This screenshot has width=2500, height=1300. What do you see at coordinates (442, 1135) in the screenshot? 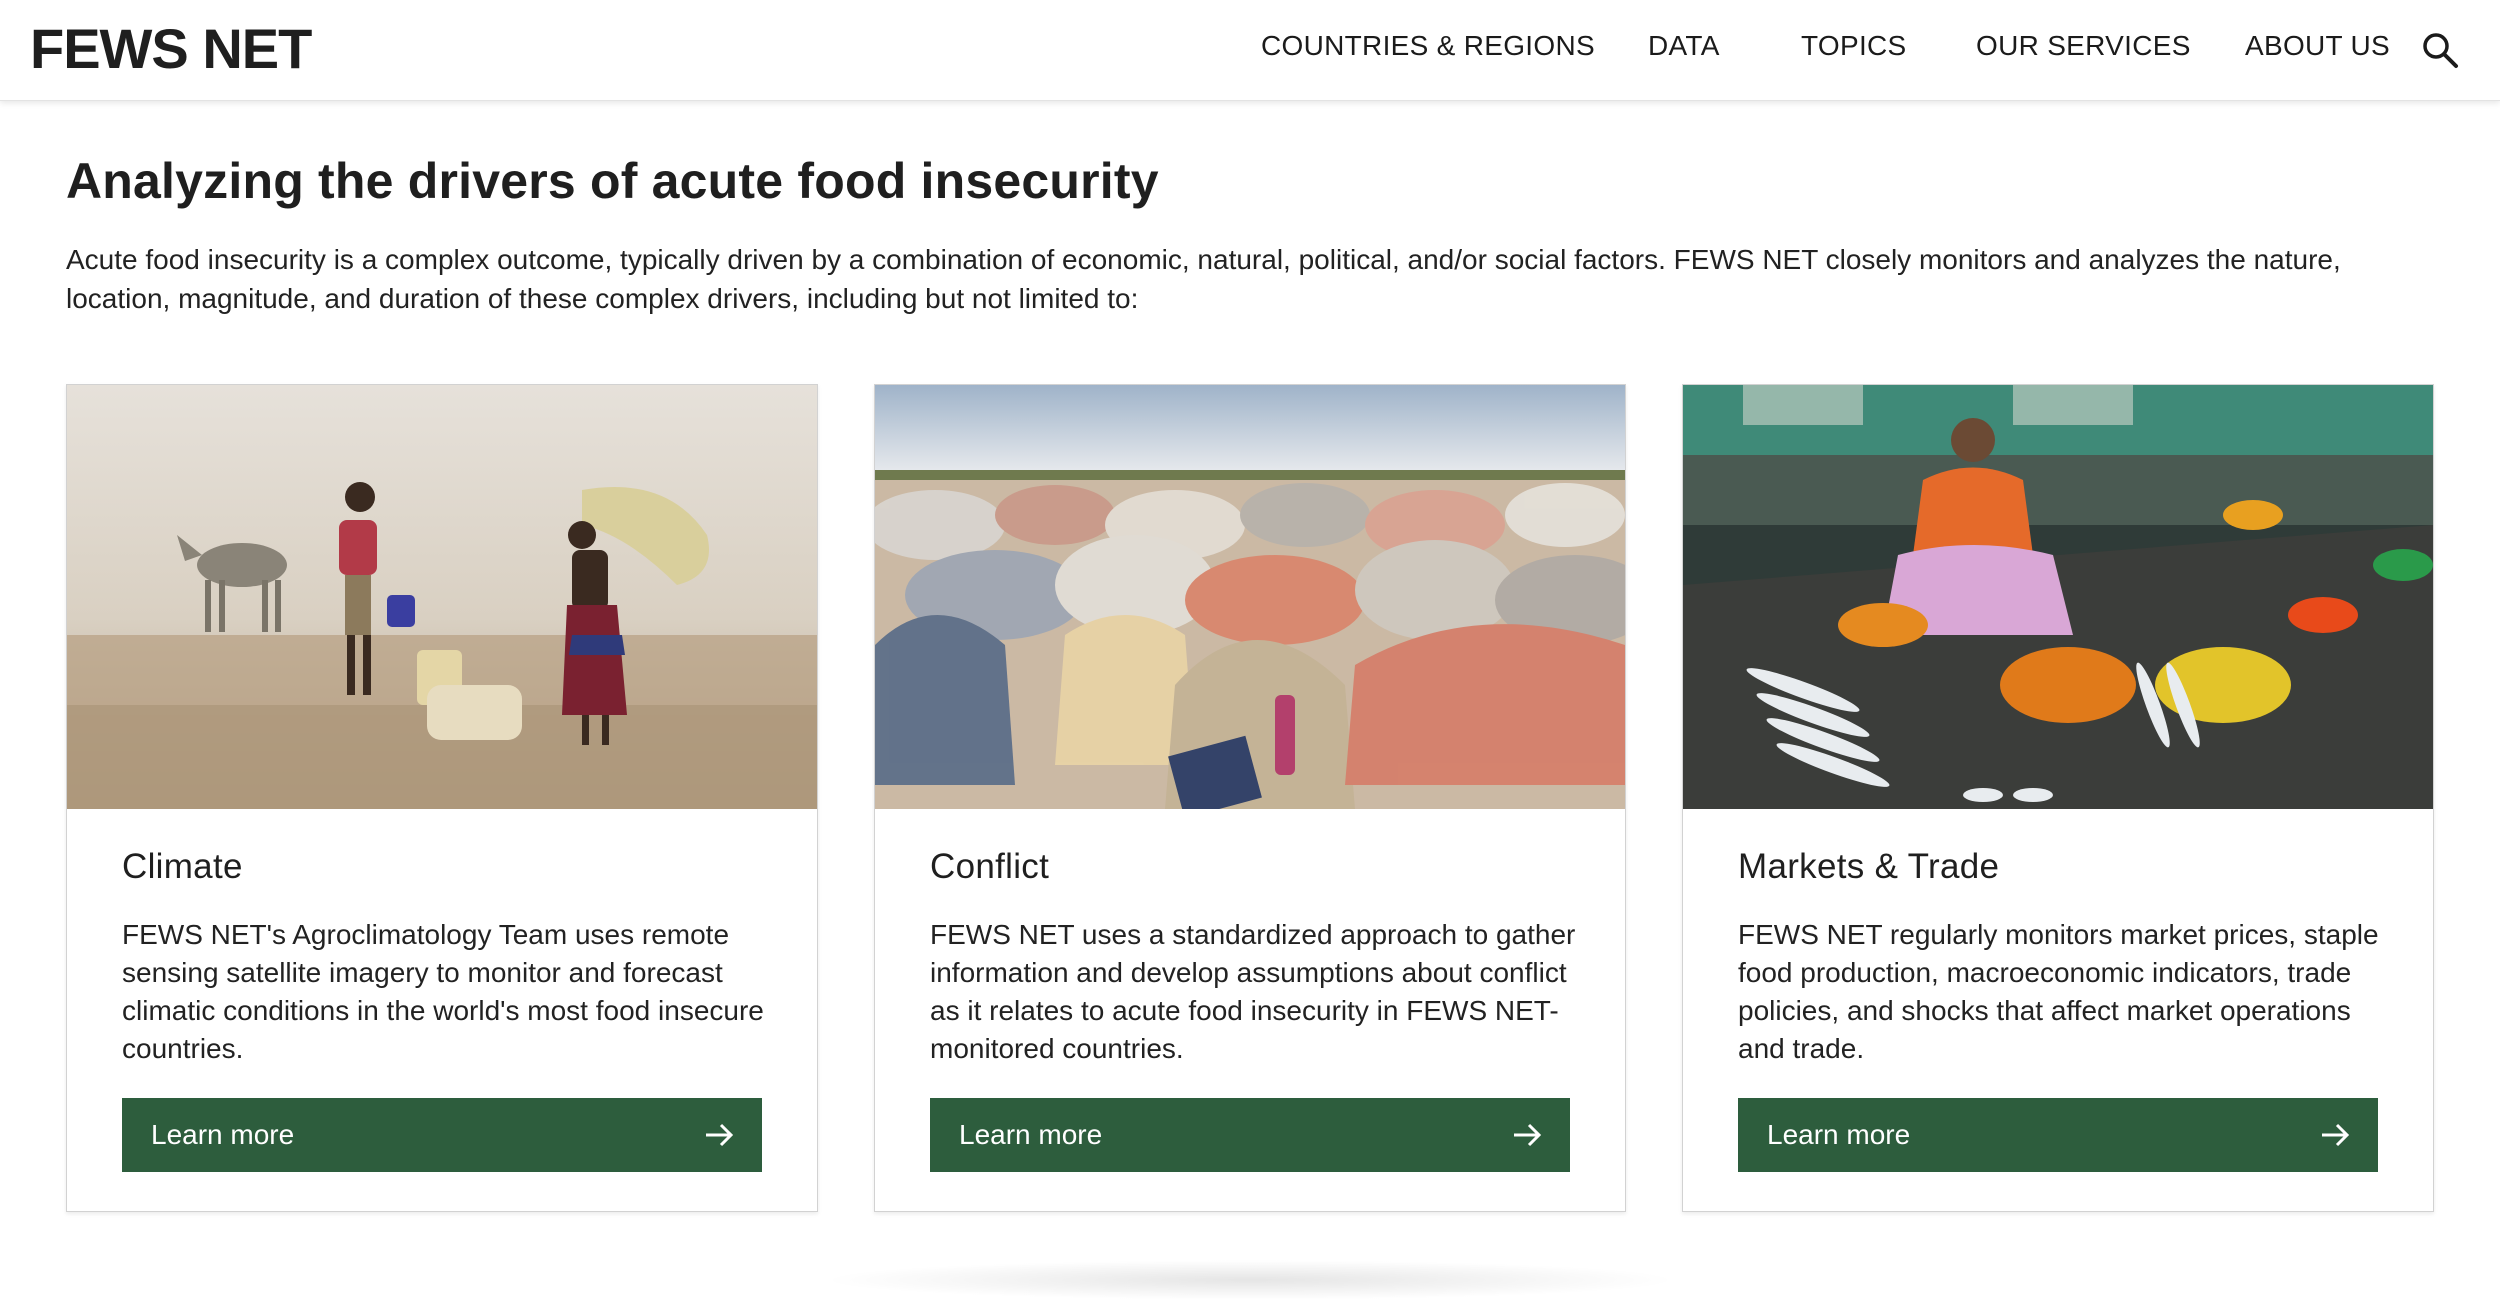
I see `learn-more-climate-button: Learn more` at bounding box center [442, 1135].